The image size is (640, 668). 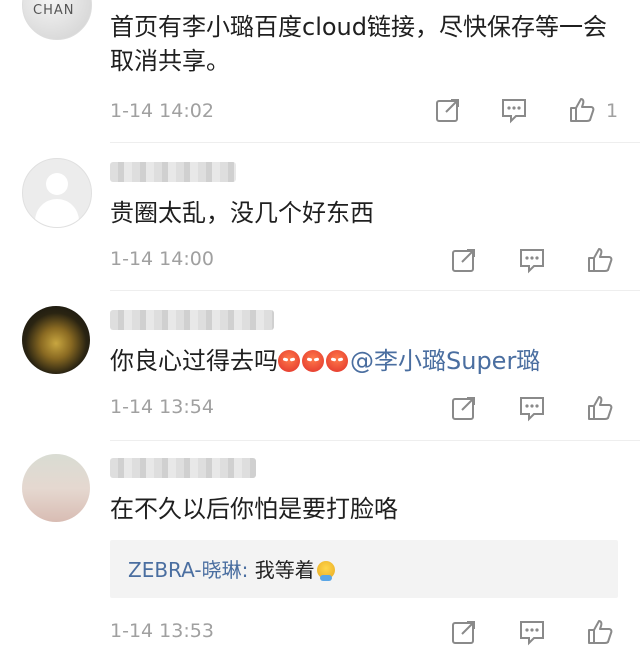 What do you see at coordinates (254, 509) in the screenshot?
I see `comment-text: 在不久以后你怕是要打脸咯` at bounding box center [254, 509].